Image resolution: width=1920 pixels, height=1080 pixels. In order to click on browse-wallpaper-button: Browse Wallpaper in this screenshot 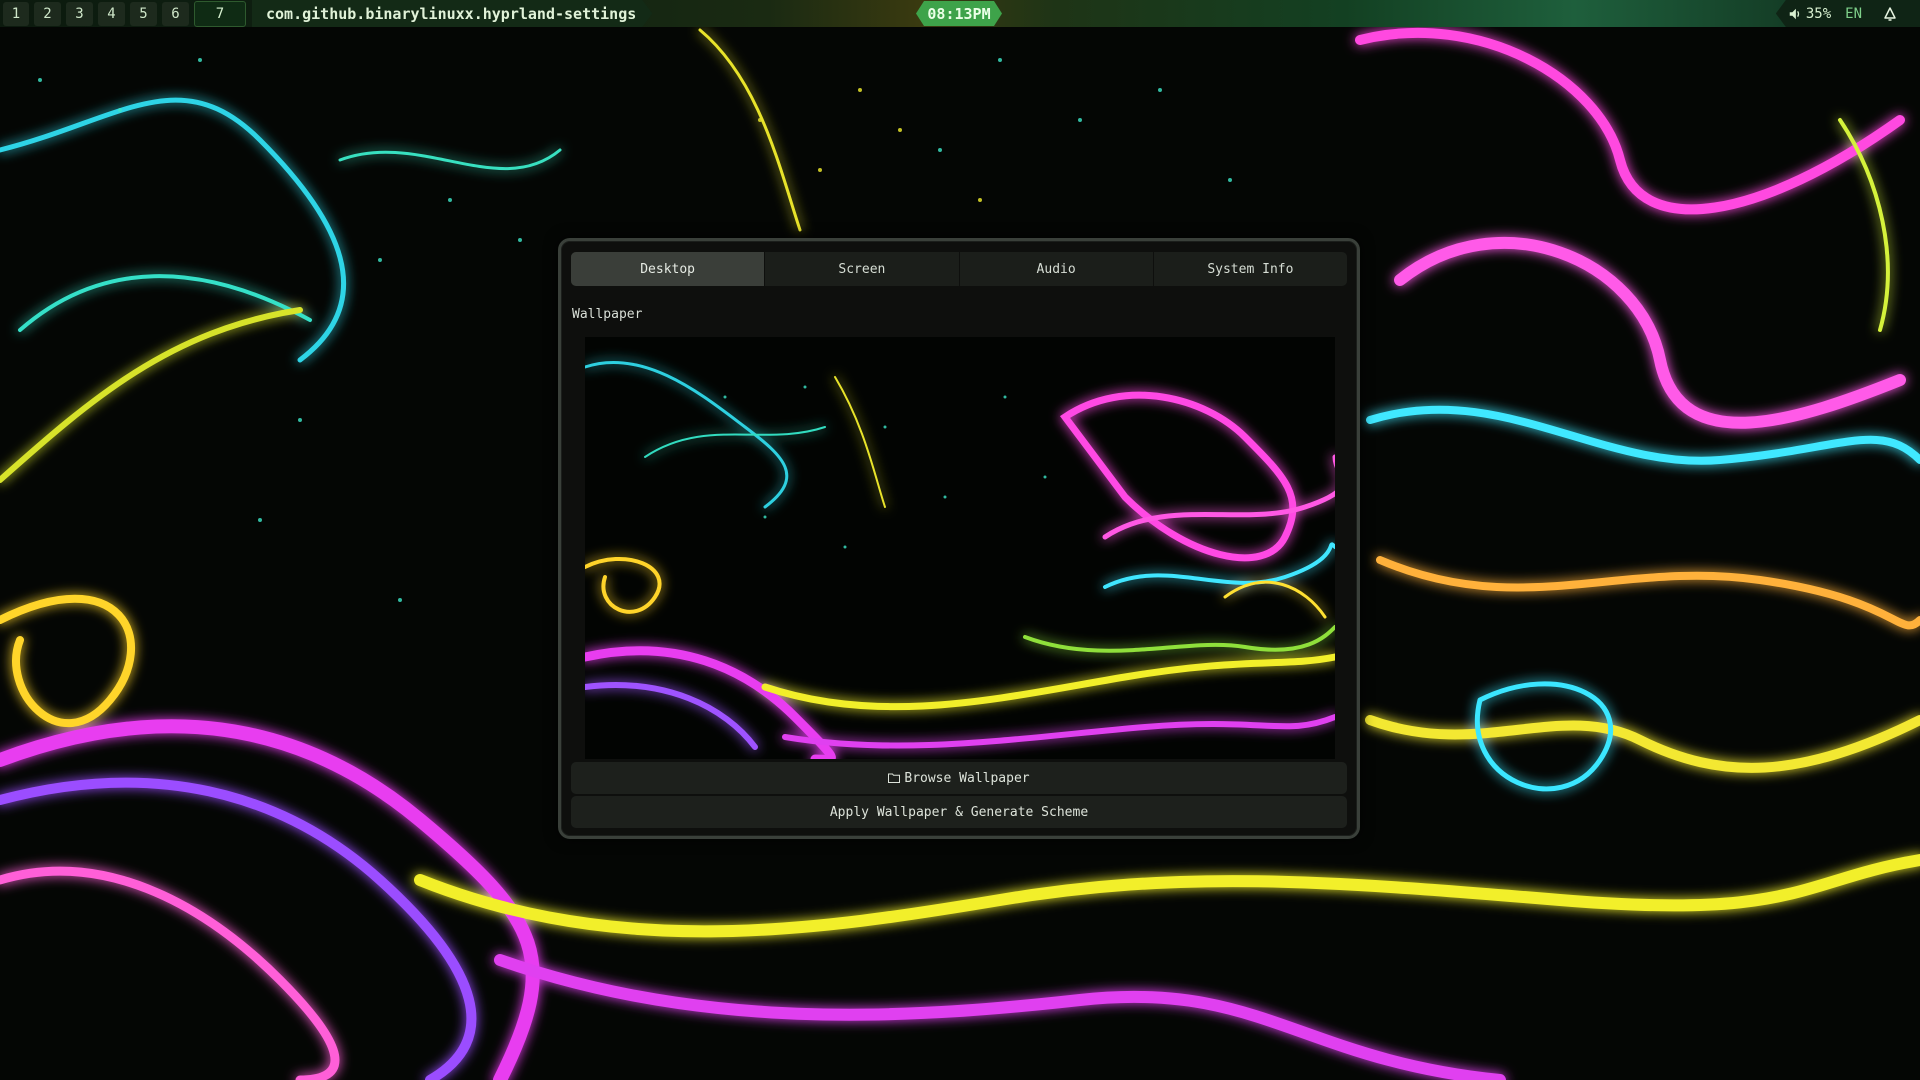, I will do `click(959, 778)`.